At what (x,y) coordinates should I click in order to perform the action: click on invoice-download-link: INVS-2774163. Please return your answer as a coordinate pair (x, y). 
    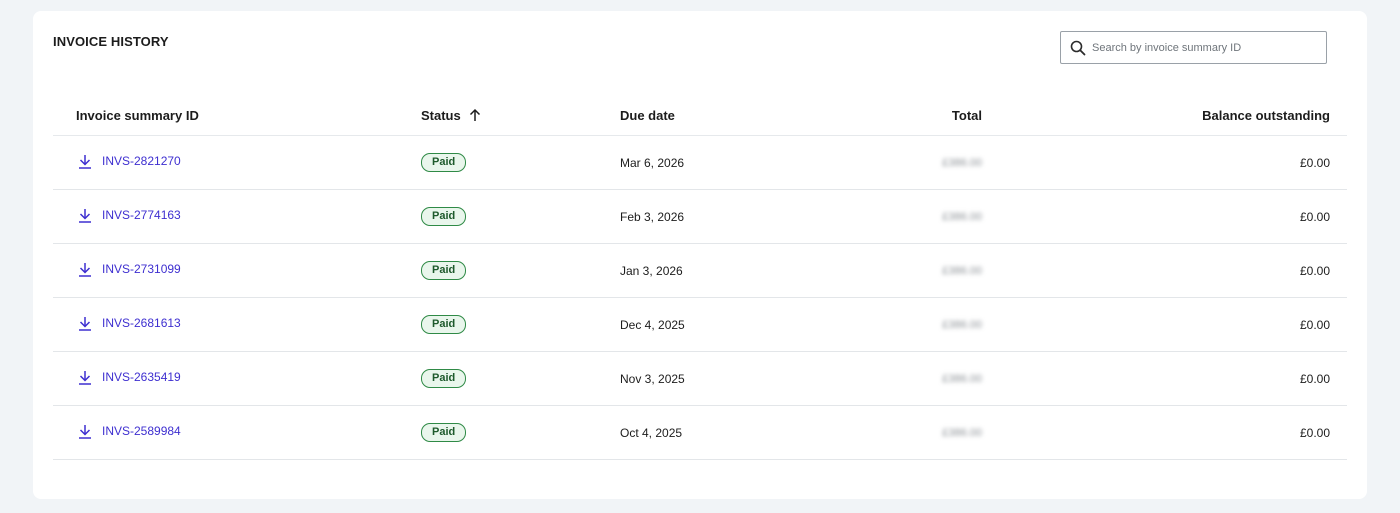
    Looking at the image, I should click on (128, 215).